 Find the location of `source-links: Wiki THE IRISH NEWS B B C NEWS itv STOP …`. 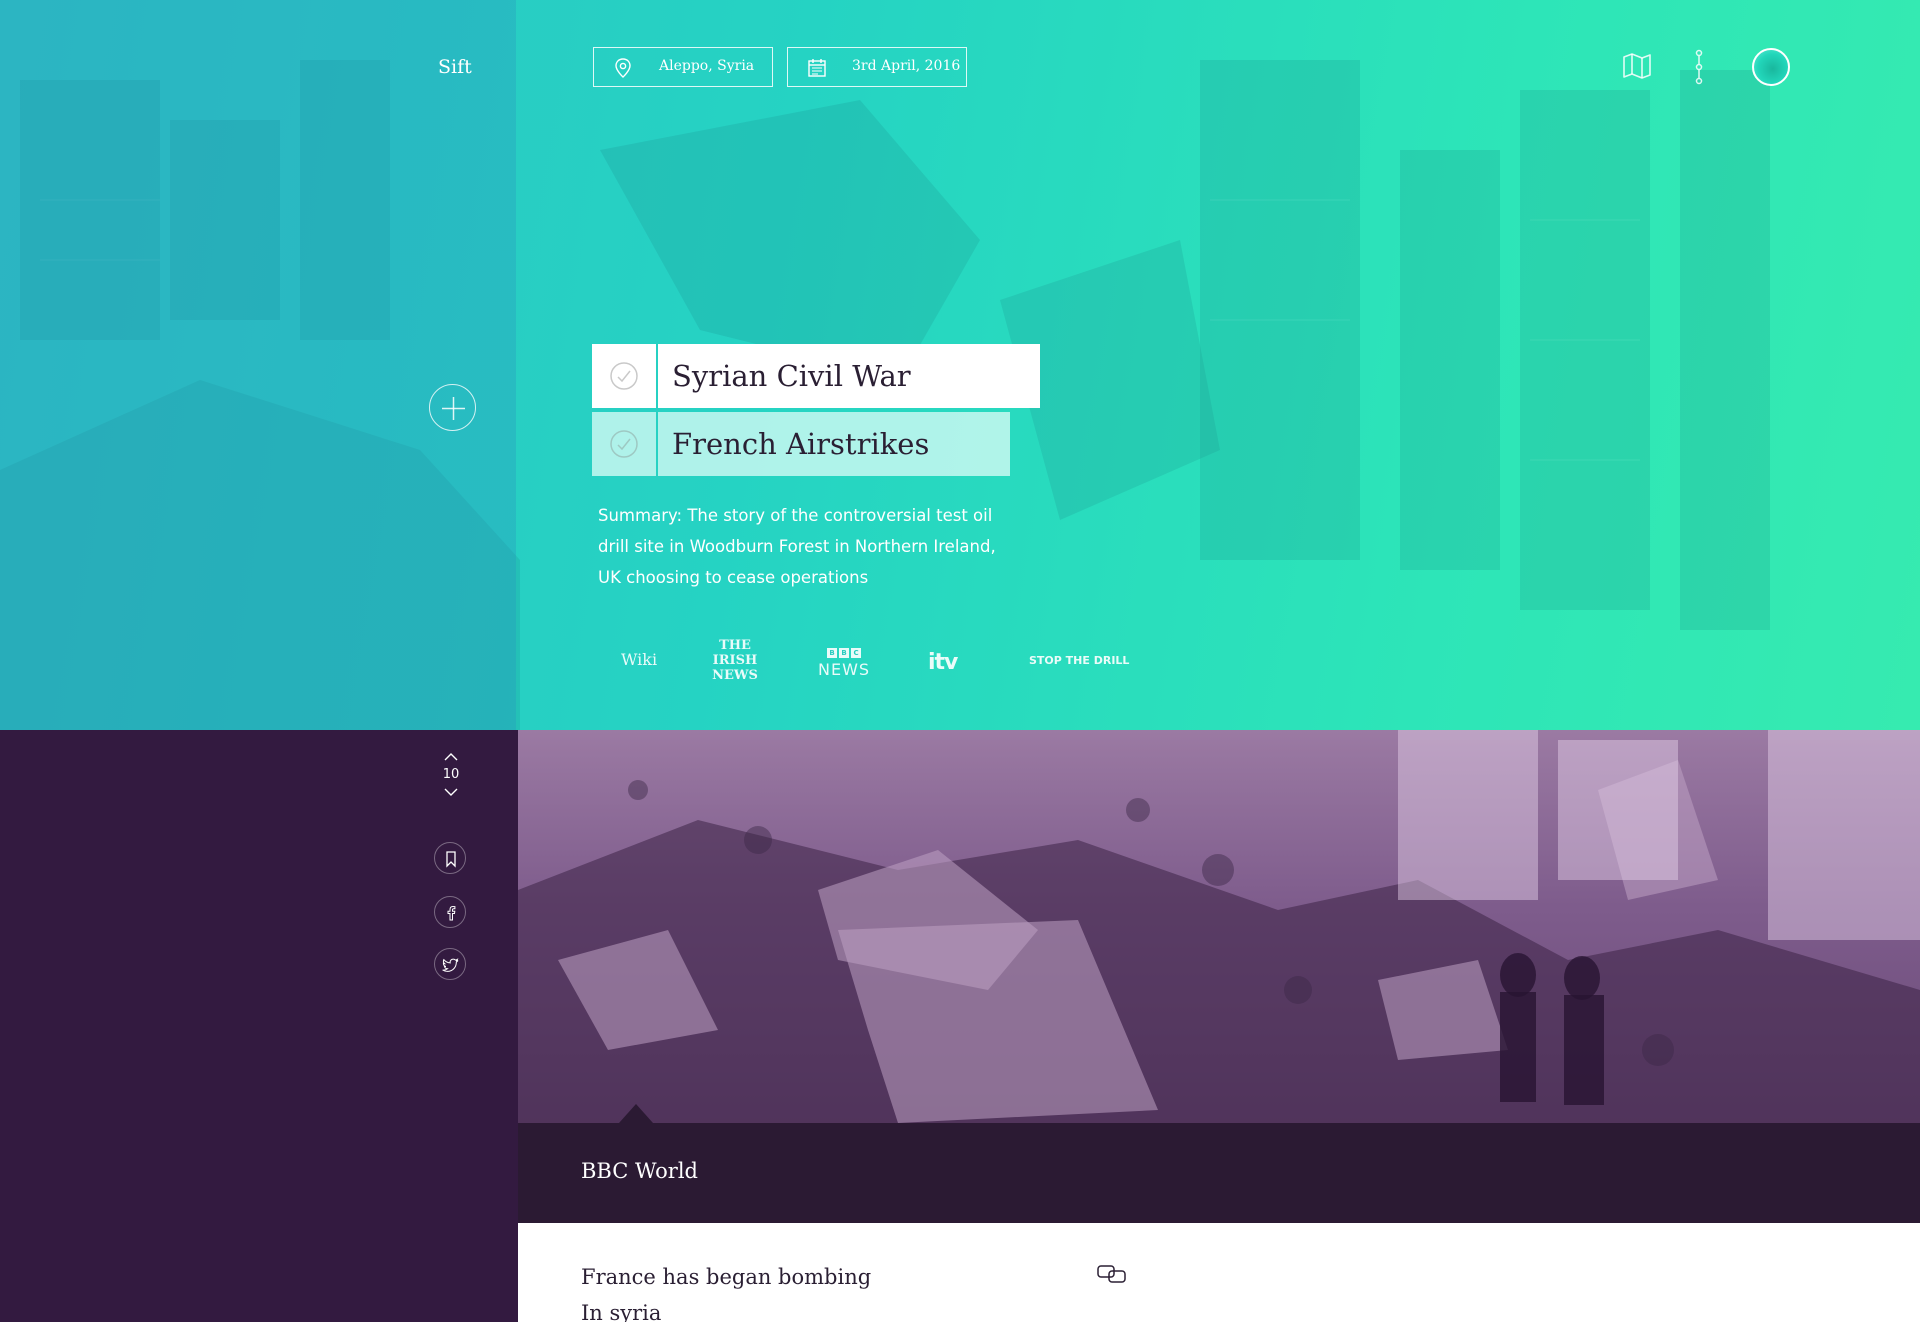

source-links: Wiki THE IRISH NEWS B B C NEWS itv STOP … is located at coordinates (600, 660).